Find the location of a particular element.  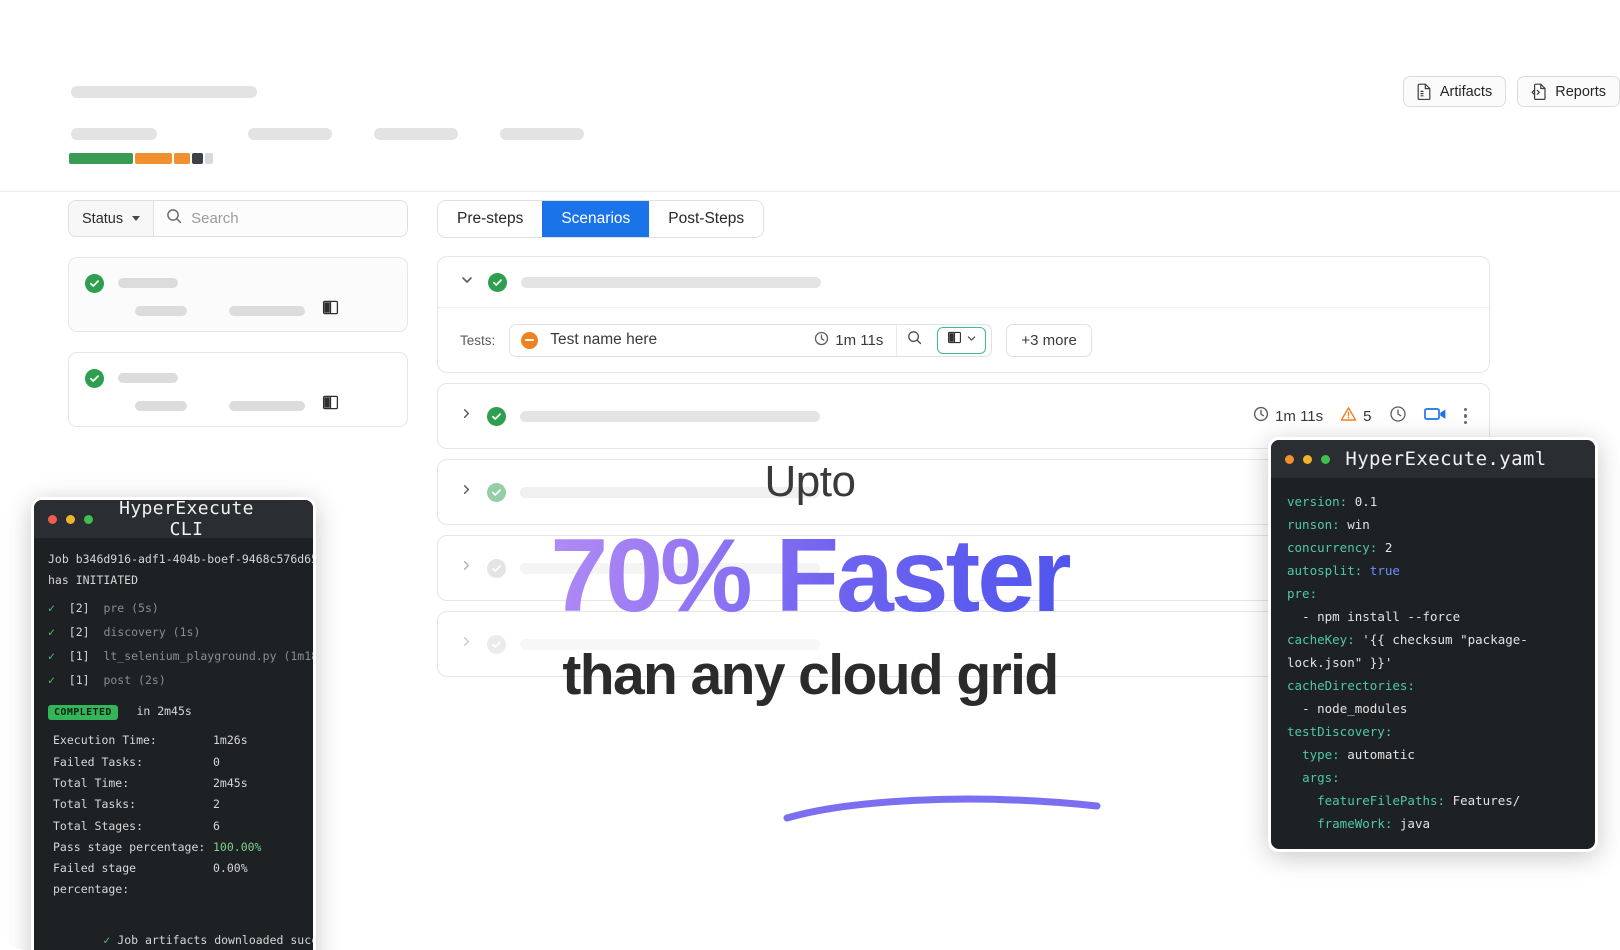

header-actions: Artifacts Reports is located at coordinates (1511, 91).